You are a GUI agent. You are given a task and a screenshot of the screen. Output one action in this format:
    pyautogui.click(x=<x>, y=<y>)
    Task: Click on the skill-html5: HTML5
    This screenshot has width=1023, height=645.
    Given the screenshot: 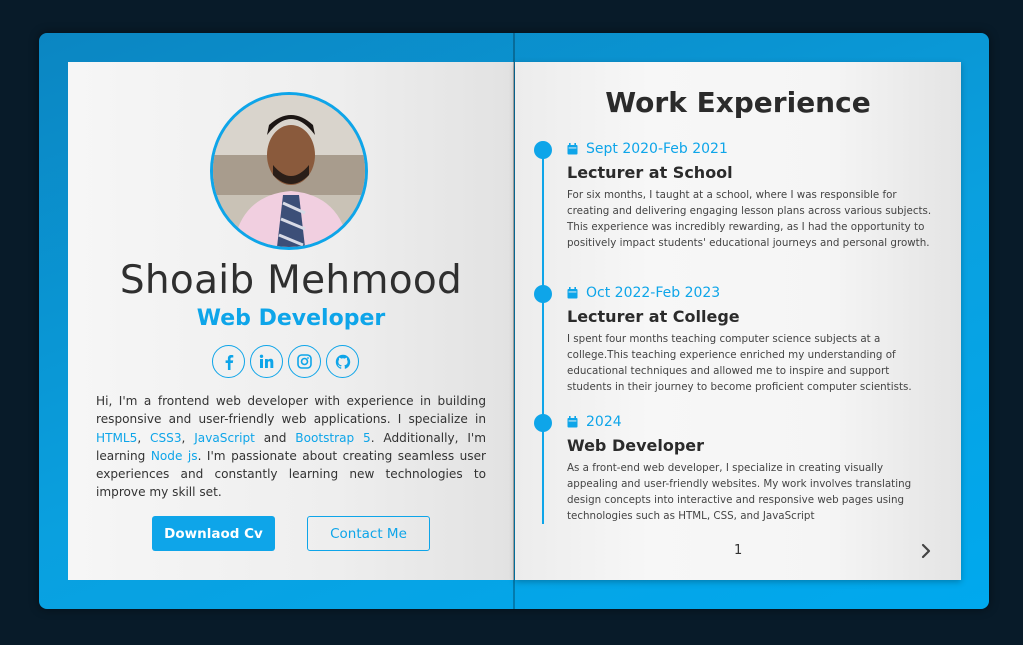 What is the action you would take?
    pyautogui.click(x=117, y=437)
    